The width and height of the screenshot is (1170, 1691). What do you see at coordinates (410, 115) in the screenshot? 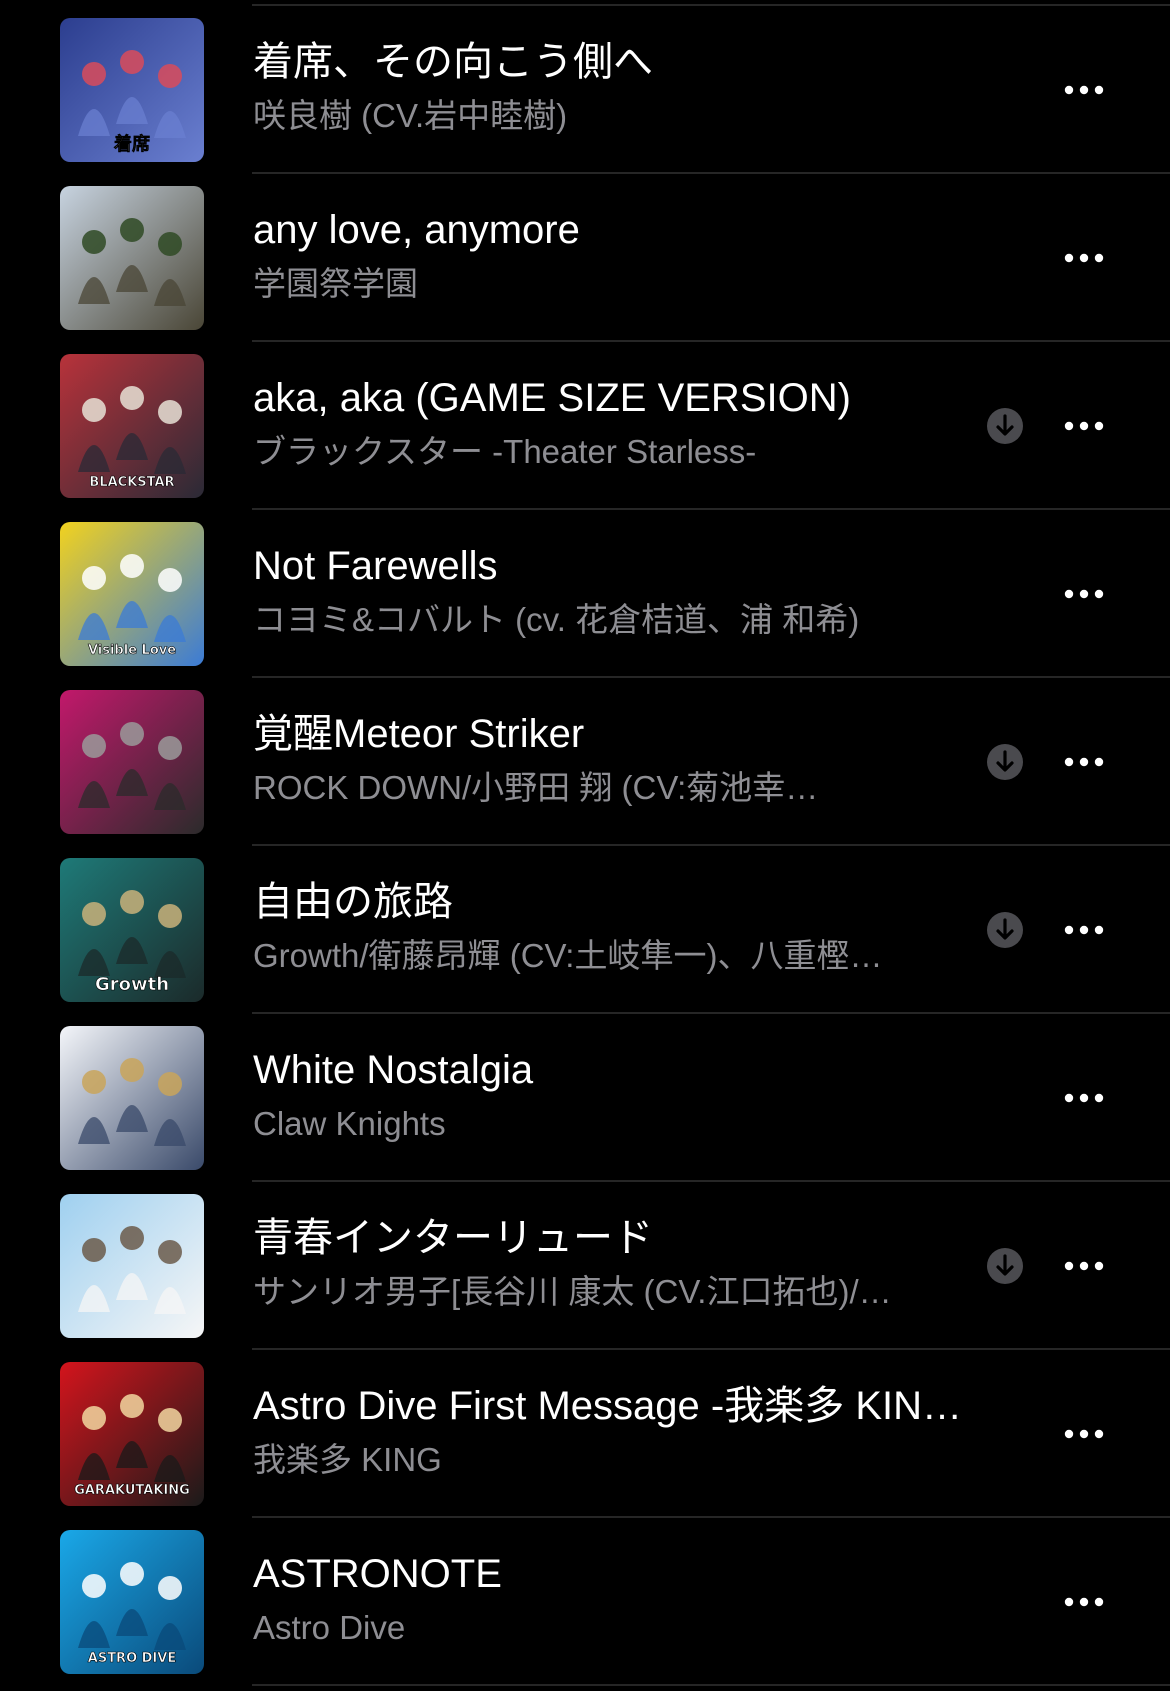
I see `track-artist: 咲良樹 (CV.岩中睦樹)` at bounding box center [410, 115].